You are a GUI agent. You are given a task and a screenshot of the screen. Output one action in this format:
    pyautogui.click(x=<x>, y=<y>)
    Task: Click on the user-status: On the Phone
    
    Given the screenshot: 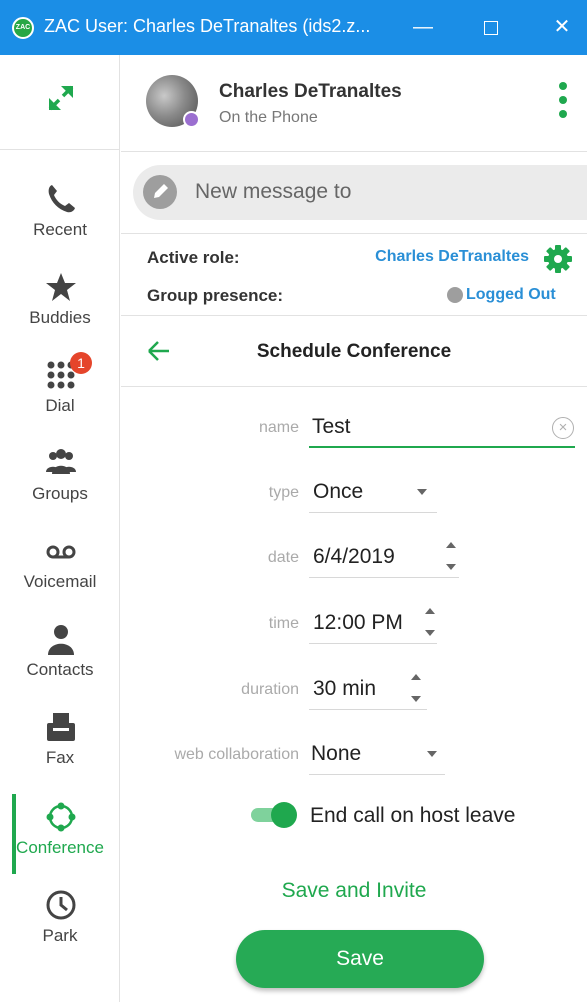 What is the action you would take?
    pyautogui.click(x=268, y=117)
    